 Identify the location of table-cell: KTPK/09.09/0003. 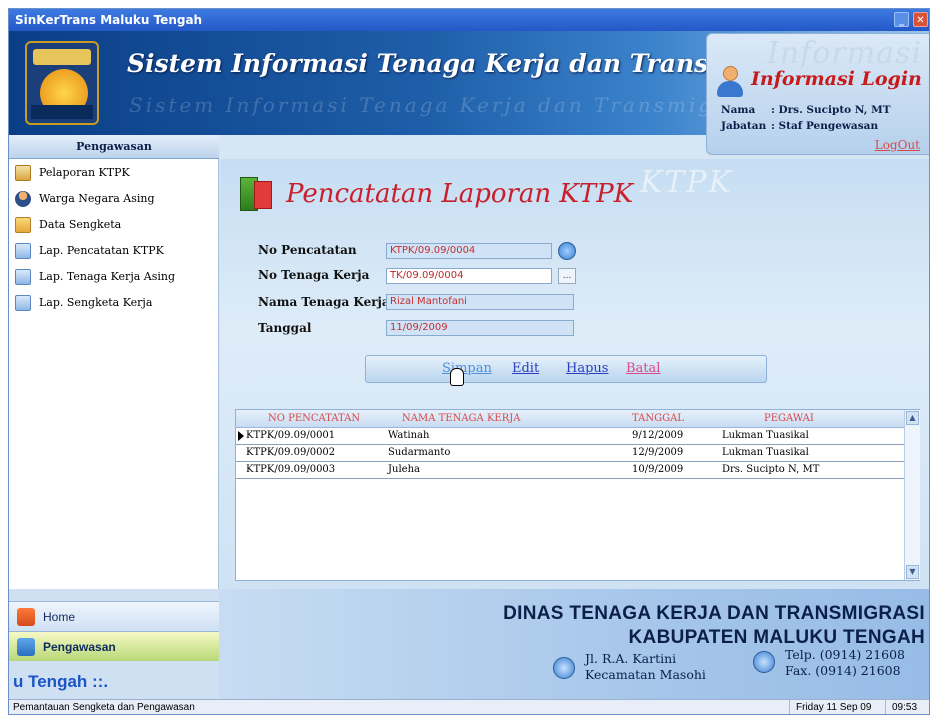
(291, 469).